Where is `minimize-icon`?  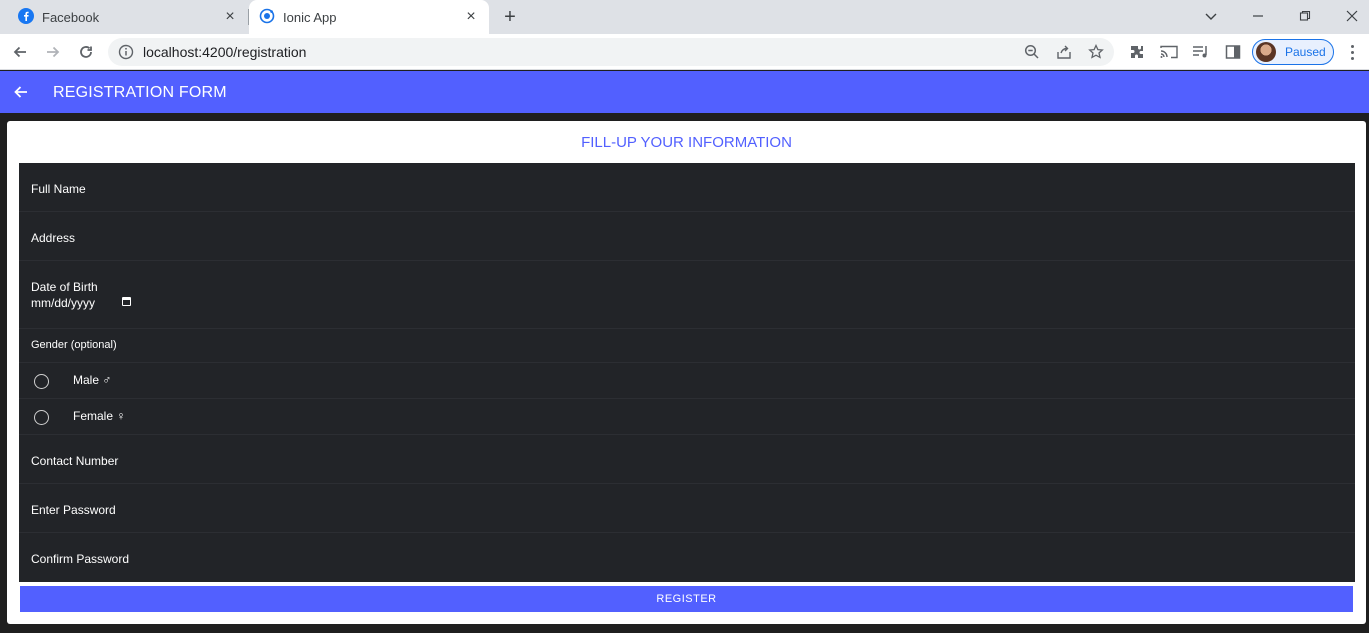 minimize-icon is located at coordinates (1258, 17).